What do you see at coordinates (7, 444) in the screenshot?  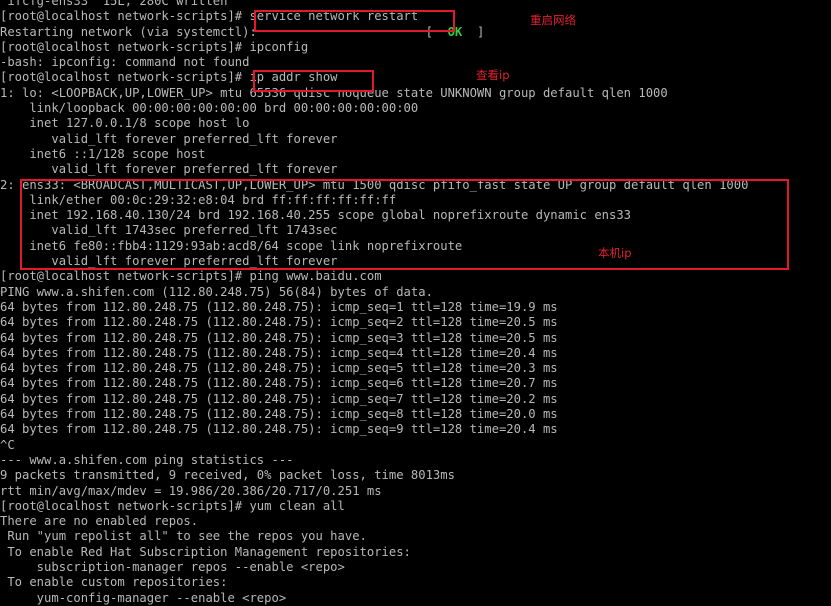 I see `terminal-line-text: ^C` at bounding box center [7, 444].